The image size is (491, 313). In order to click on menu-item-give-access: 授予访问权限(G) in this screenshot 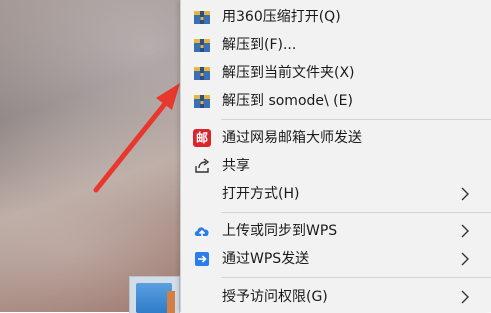, I will do `click(336, 297)`.